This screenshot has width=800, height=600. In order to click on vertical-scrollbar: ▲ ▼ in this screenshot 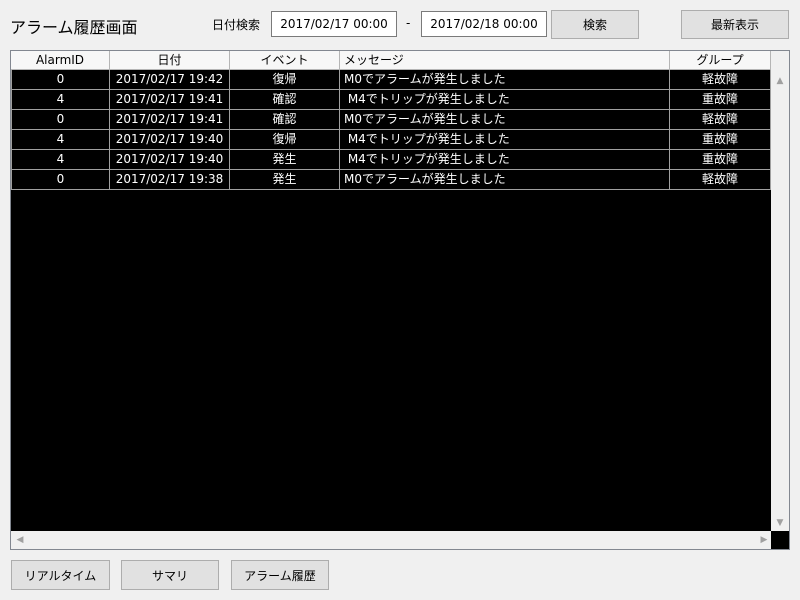, I will do `click(780, 291)`.